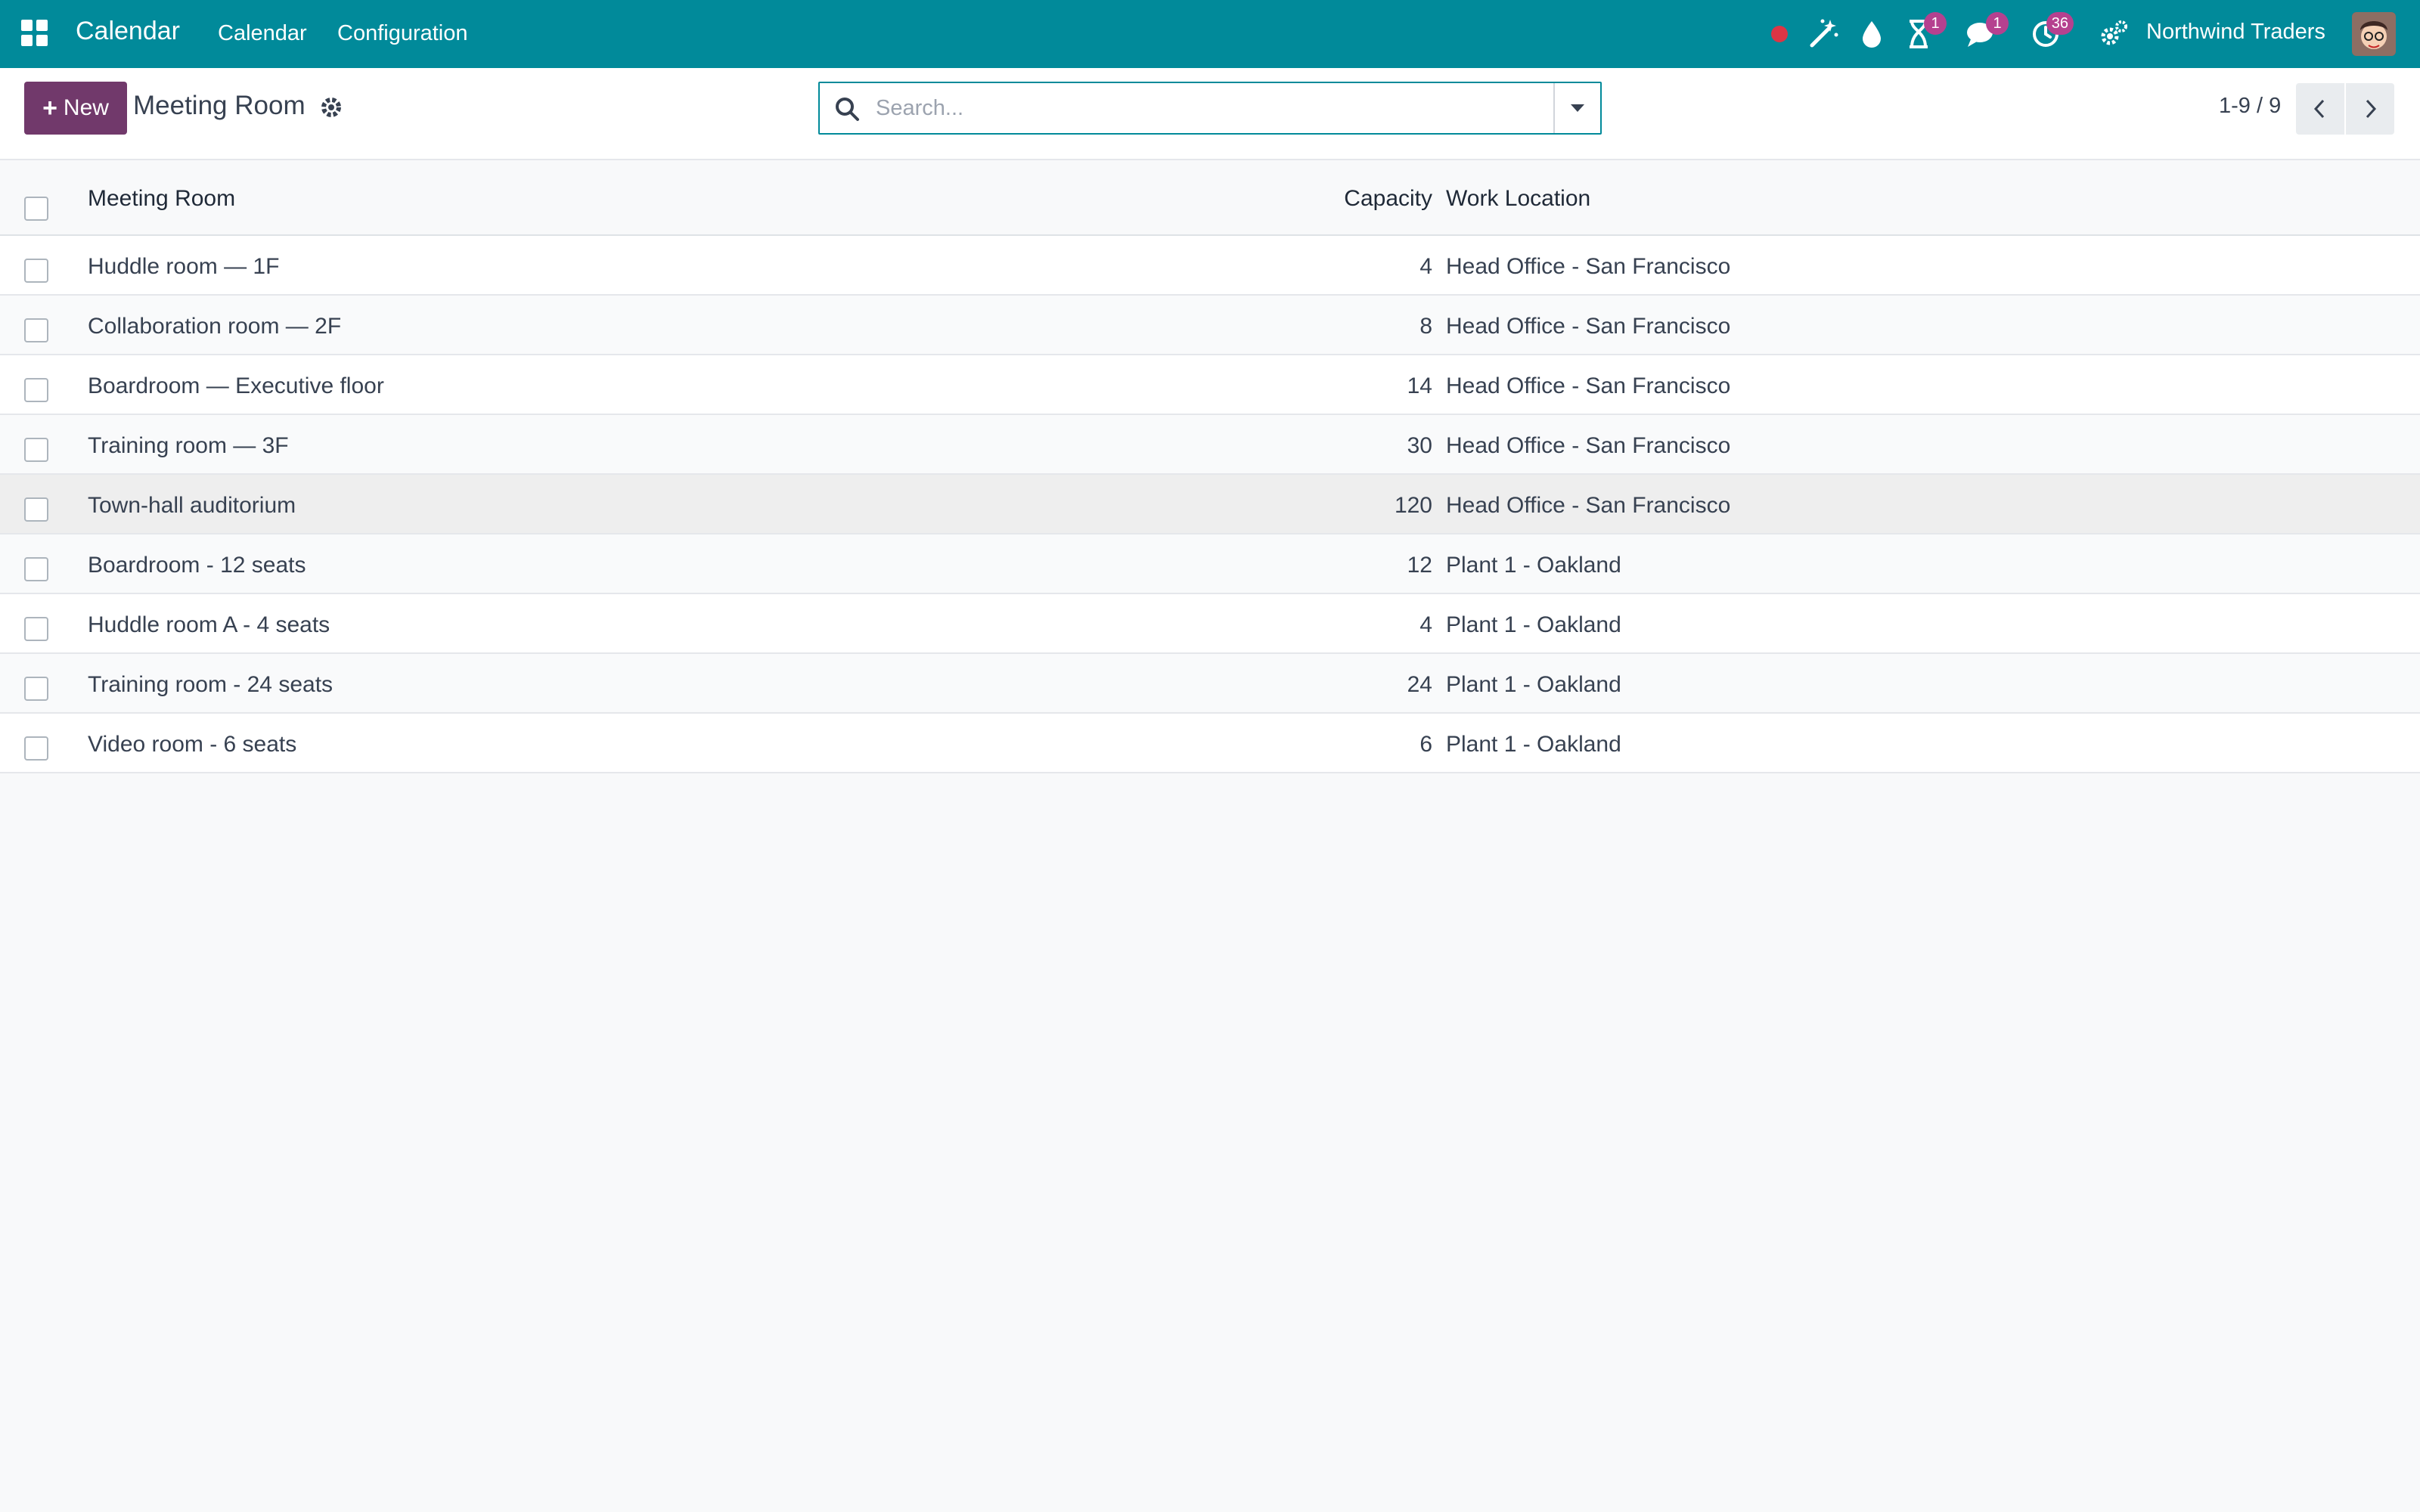 Image resolution: width=2420 pixels, height=1512 pixels. I want to click on room-name: Training room — 3F, so click(188, 446).